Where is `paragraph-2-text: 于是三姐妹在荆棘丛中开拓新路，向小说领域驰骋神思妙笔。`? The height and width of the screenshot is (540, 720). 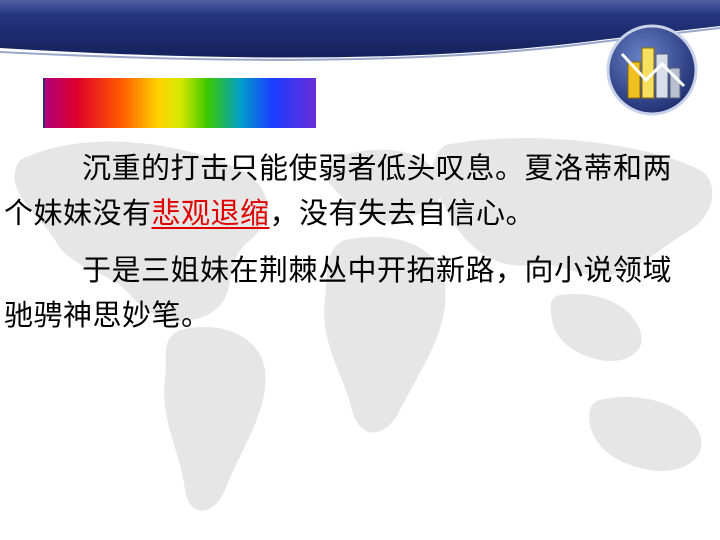
paragraph-2-text: 于是三姐妹在荆棘丛中开拓新路，向小说领域驰骋神思妙笔。 is located at coordinates (338, 292).